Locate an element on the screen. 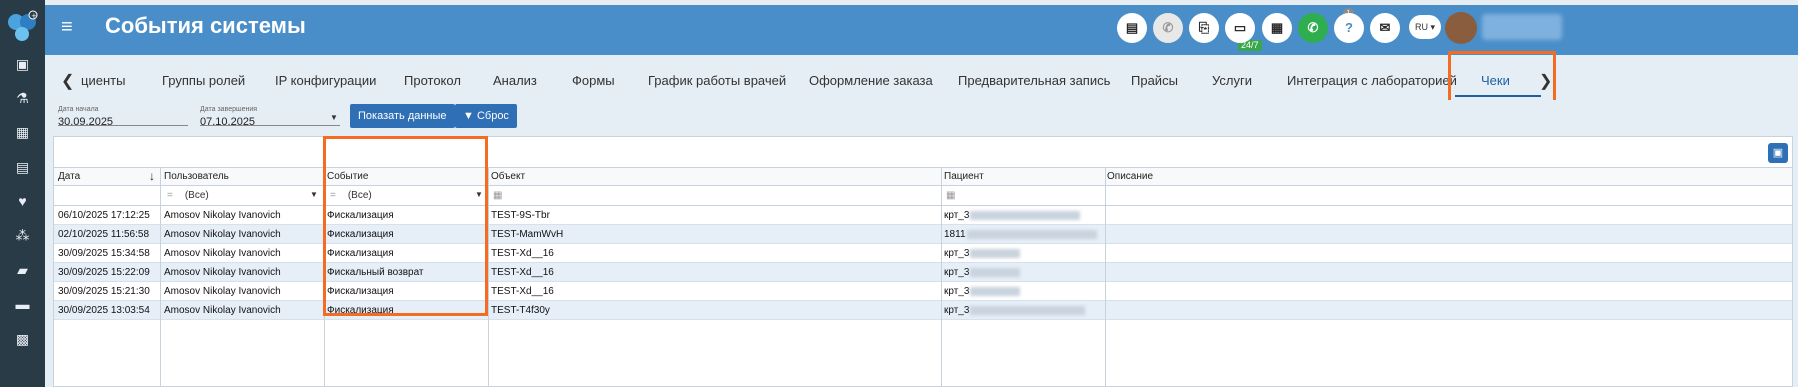 This screenshot has width=1798, height=387. filter-icon: ▼ is located at coordinates (468, 116).